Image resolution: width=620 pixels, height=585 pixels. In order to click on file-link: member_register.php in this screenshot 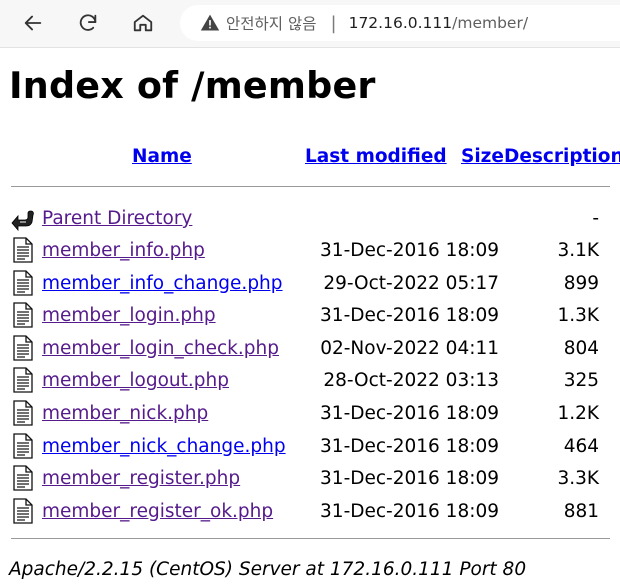, I will do `click(141, 478)`.